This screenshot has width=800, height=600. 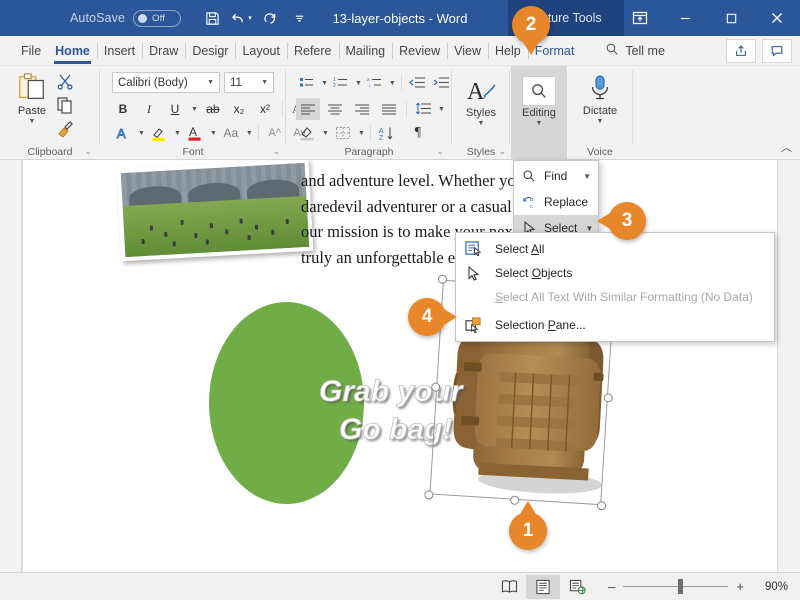 What do you see at coordinates (509, 587) in the screenshot?
I see `read-mode-icon` at bounding box center [509, 587].